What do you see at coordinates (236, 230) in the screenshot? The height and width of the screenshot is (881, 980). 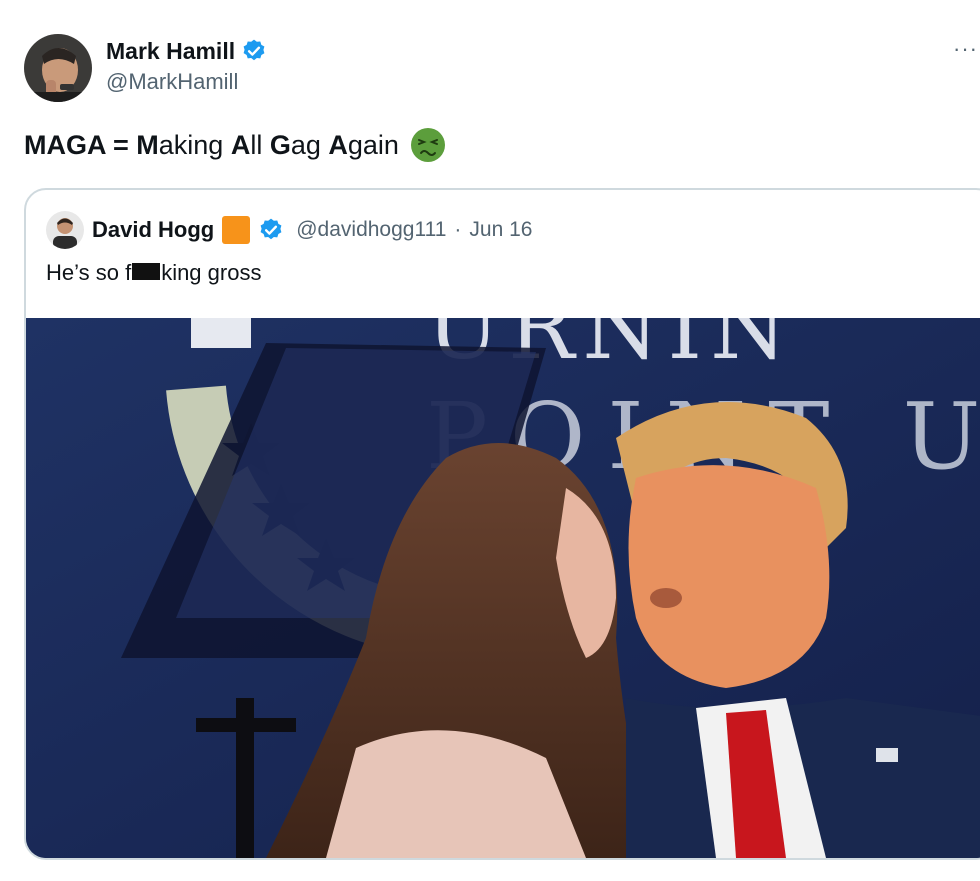 I see `orange-square-icon` at bounding box center [236, 230].